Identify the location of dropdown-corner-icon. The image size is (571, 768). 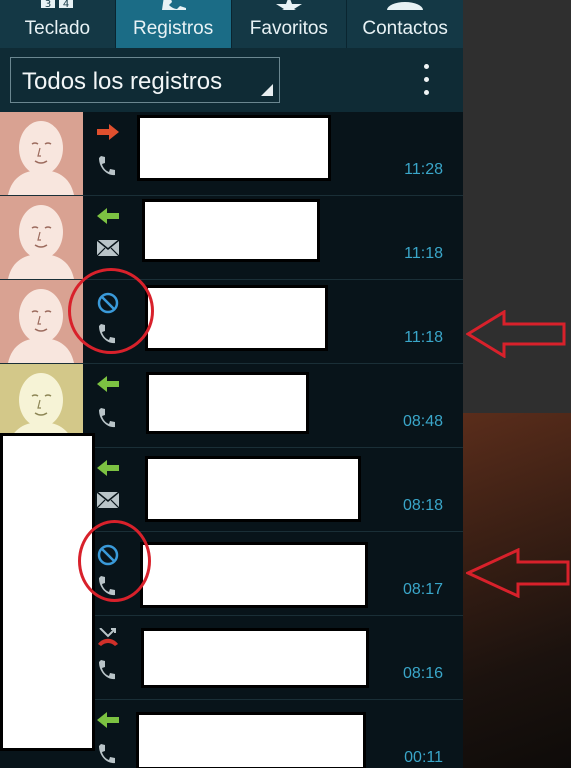
(267, 90).